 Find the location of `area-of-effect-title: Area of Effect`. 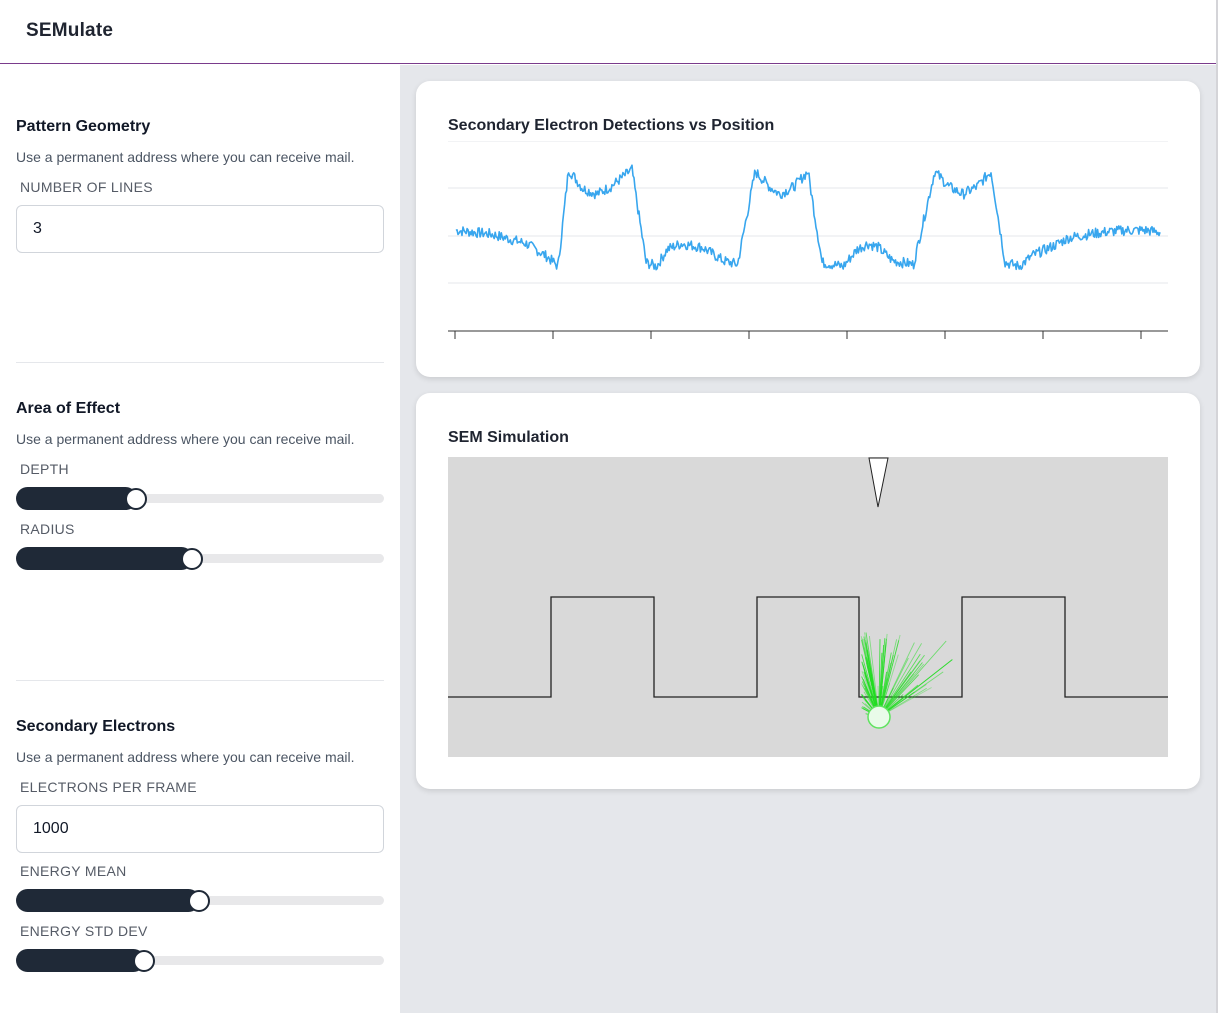

area-of-effect-title: Area of Effect is located at coordinates (68, 408).